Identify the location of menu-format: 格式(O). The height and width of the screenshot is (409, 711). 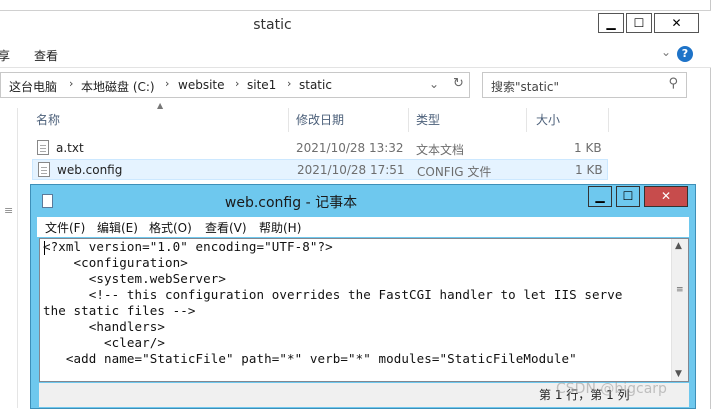
(170, 227).